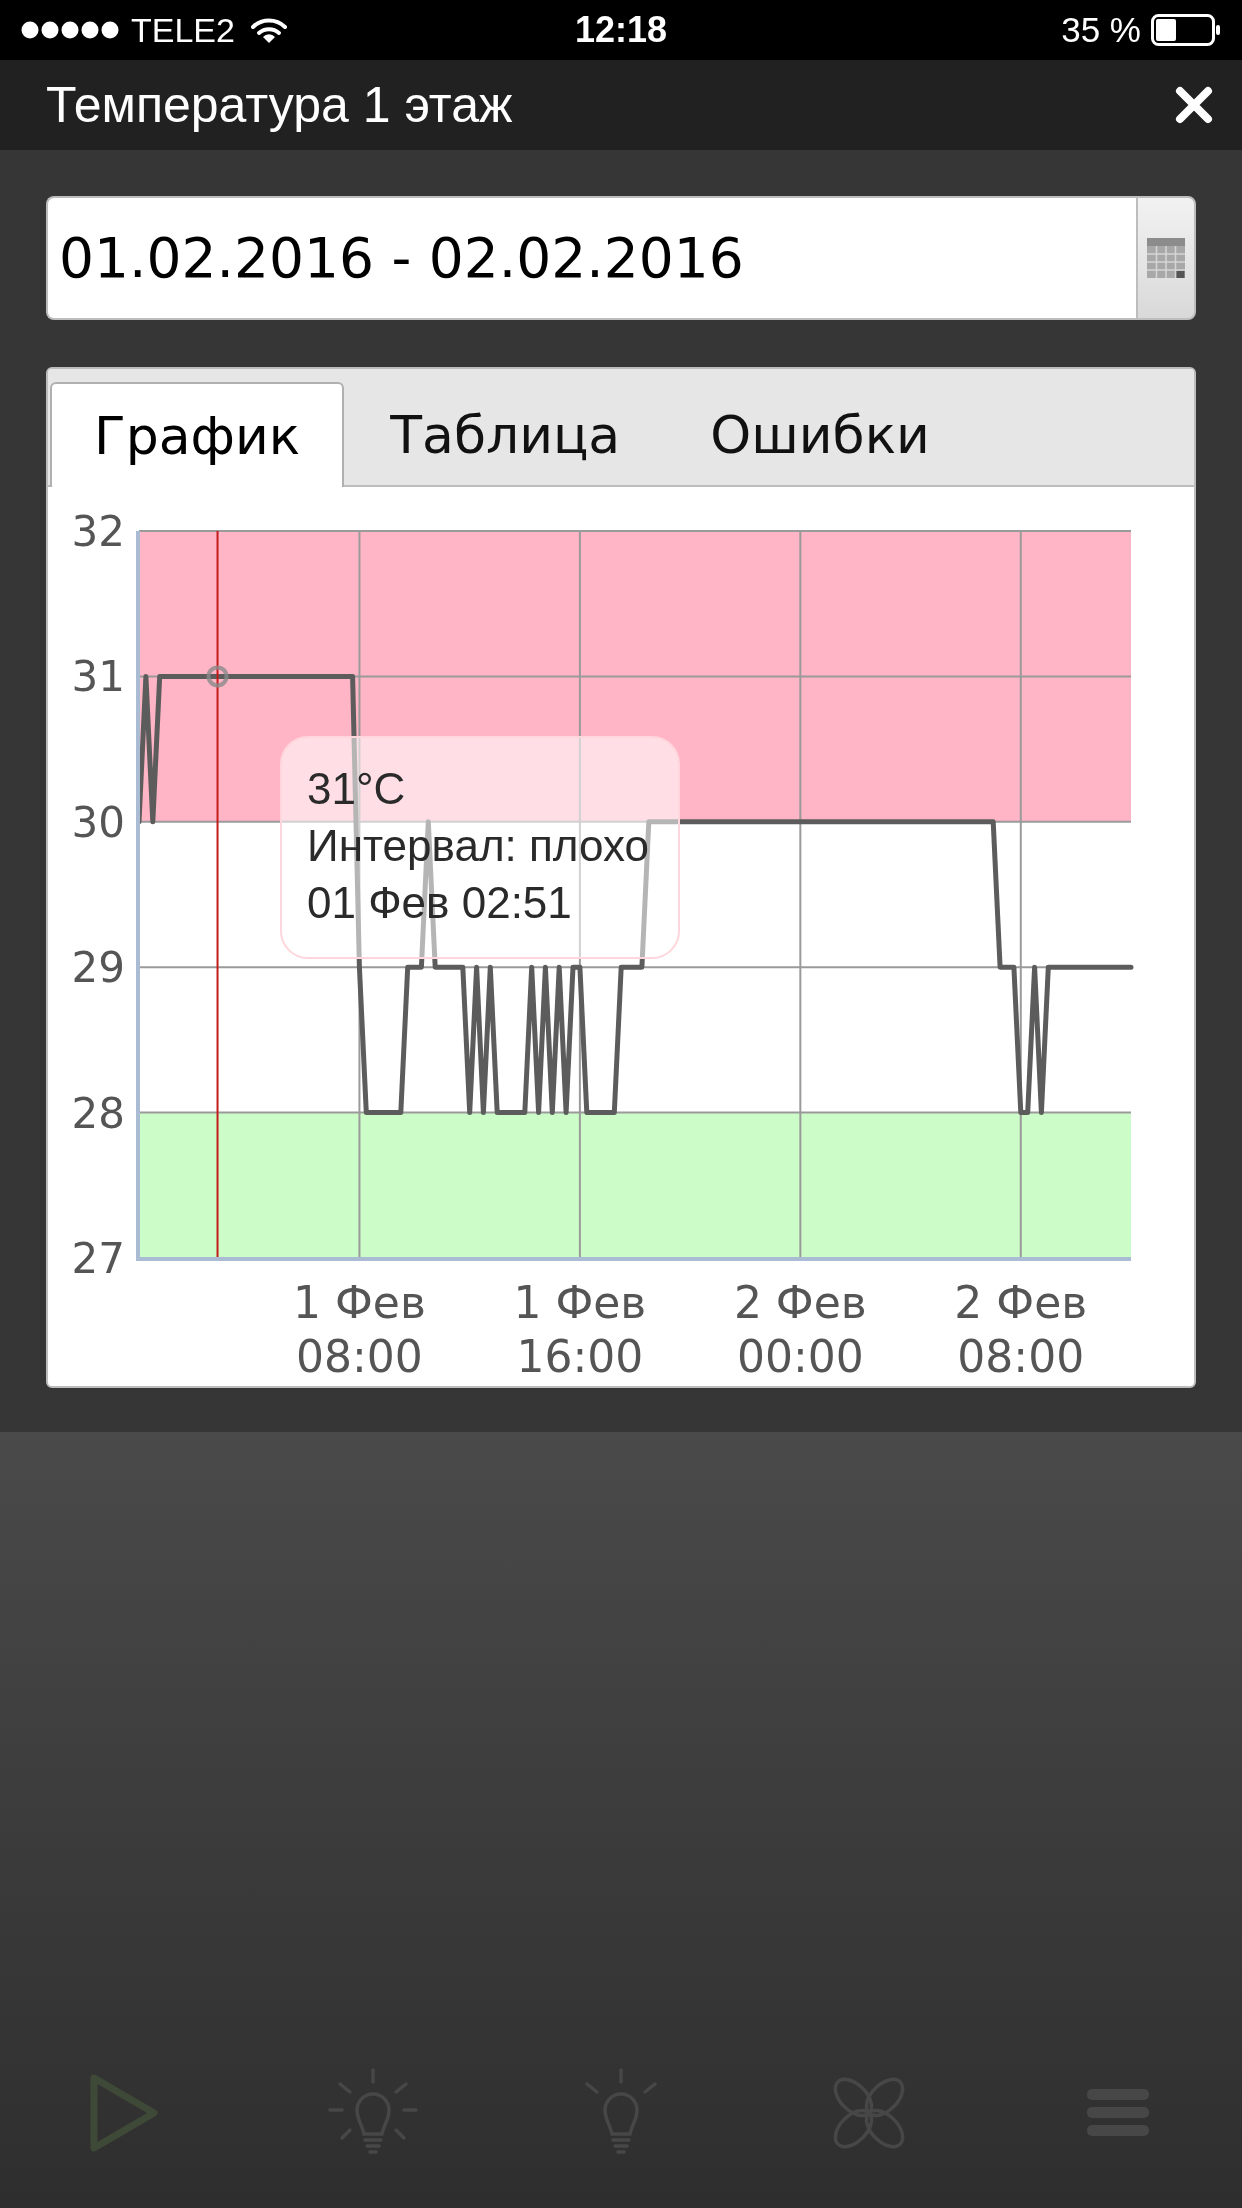  What do you see at coordinates (183, 30) in the screenshot?
I see `carrier-name: TELE2` at bounding box center [183, 30].